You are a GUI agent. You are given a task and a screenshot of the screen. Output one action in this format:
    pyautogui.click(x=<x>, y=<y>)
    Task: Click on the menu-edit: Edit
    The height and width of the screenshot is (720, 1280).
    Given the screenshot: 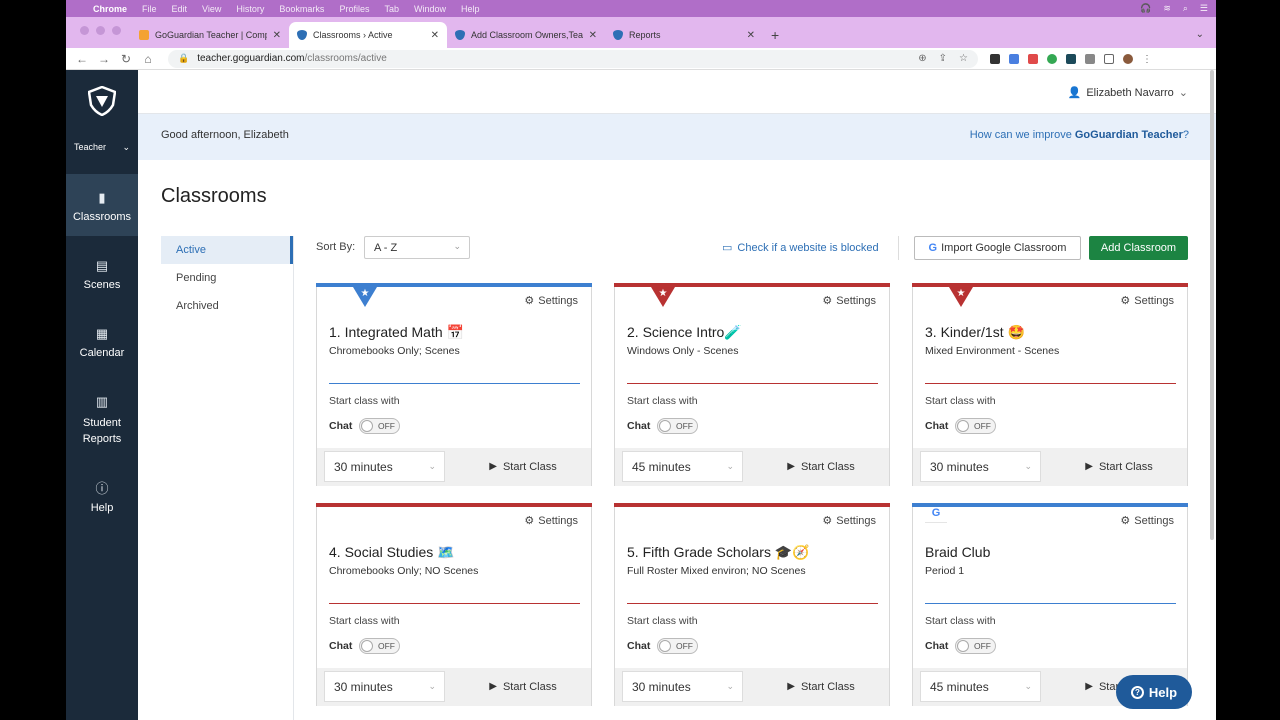 What is the action you would take?
    pyautogui.click(x=180, y=9)
    